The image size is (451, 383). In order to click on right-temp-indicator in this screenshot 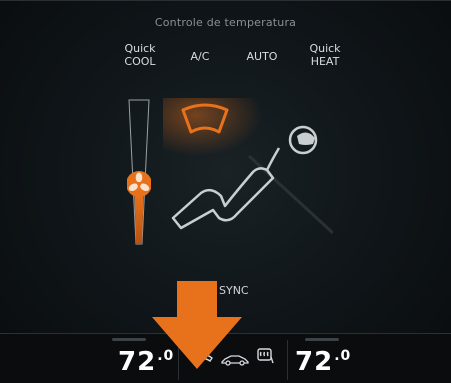, I will do `click(322, 339)`.